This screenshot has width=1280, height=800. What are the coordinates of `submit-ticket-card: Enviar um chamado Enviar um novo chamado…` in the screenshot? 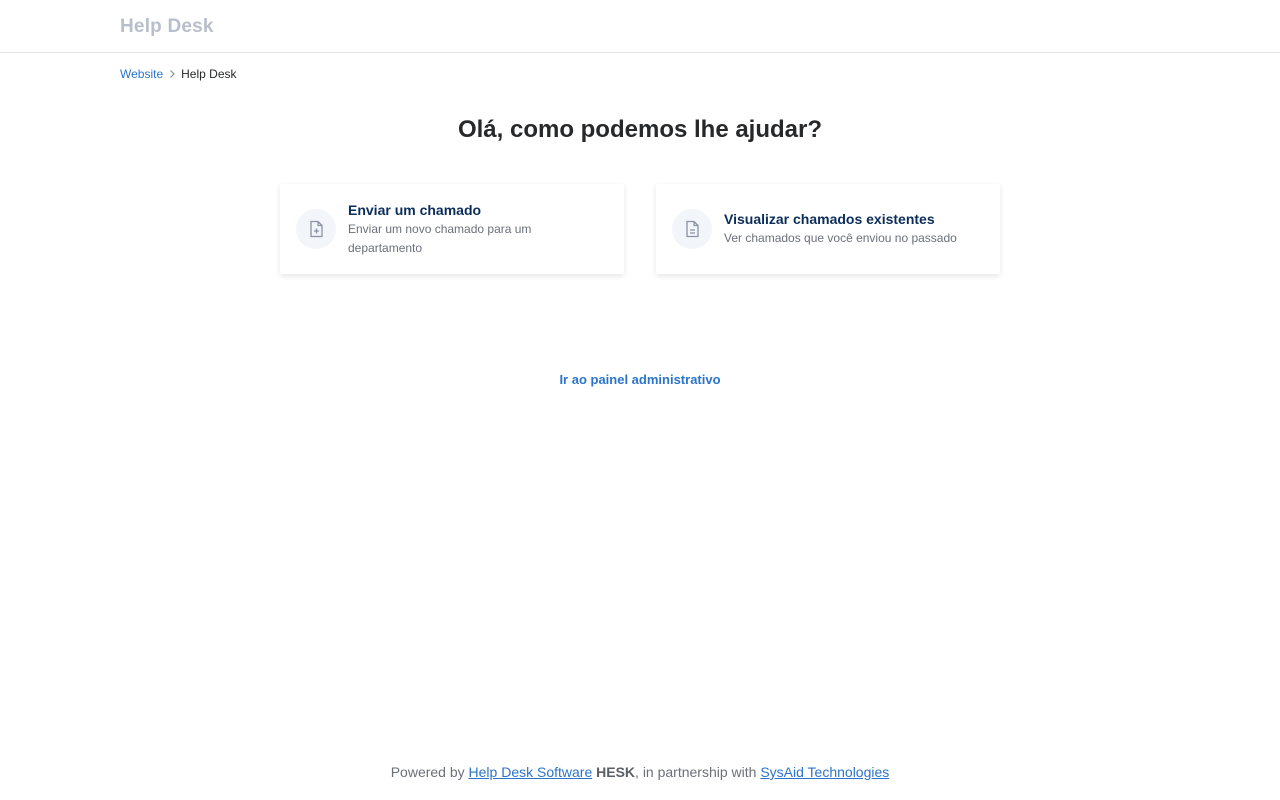 It's located at (452, 229).